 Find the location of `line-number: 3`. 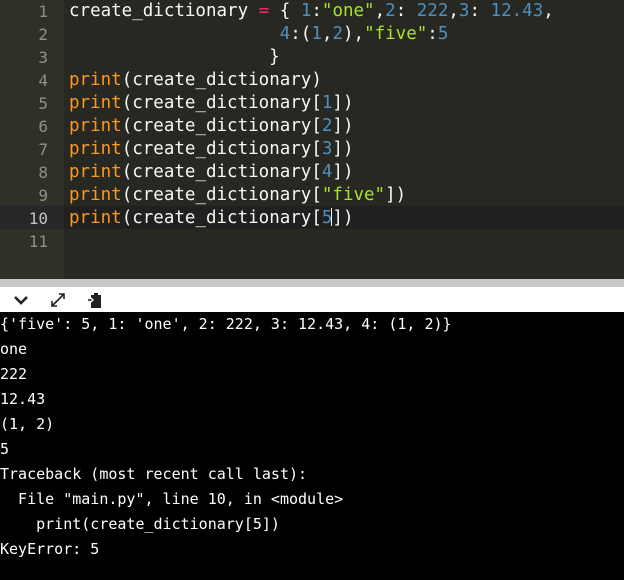

line-number: 3 is located at coordinates (43, 57).